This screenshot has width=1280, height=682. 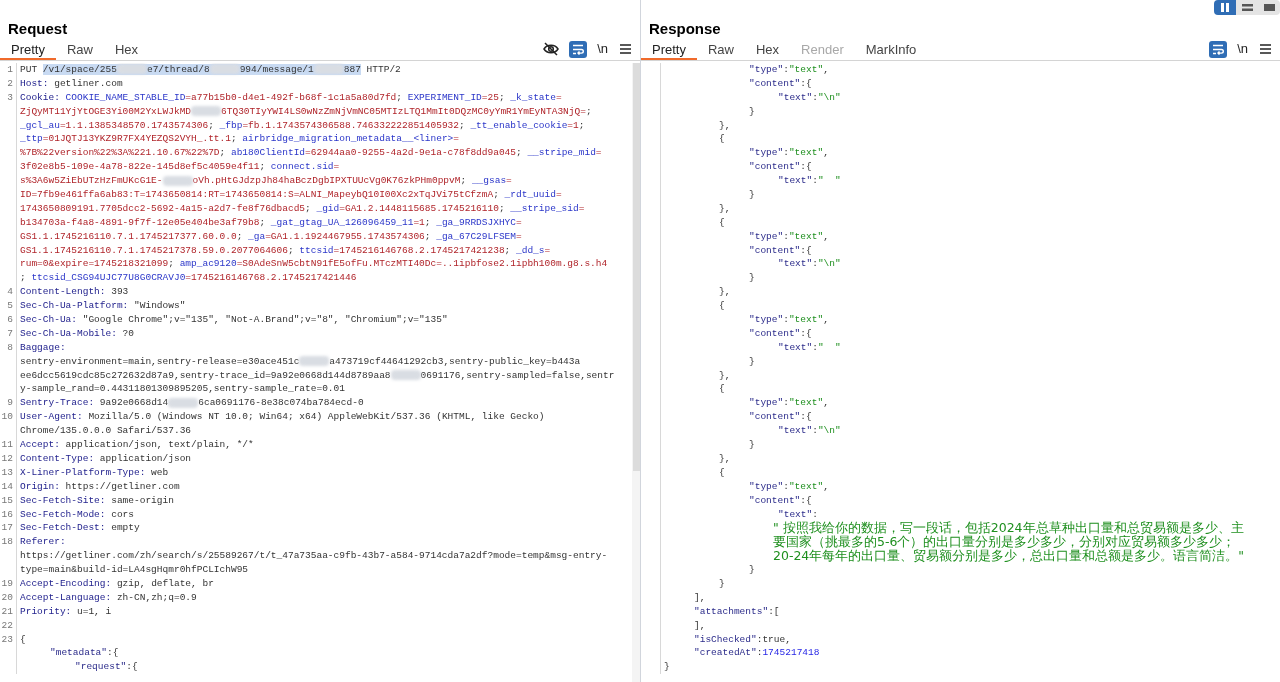 I want to click on header-name: Referer:, so click(x=43, y=542).